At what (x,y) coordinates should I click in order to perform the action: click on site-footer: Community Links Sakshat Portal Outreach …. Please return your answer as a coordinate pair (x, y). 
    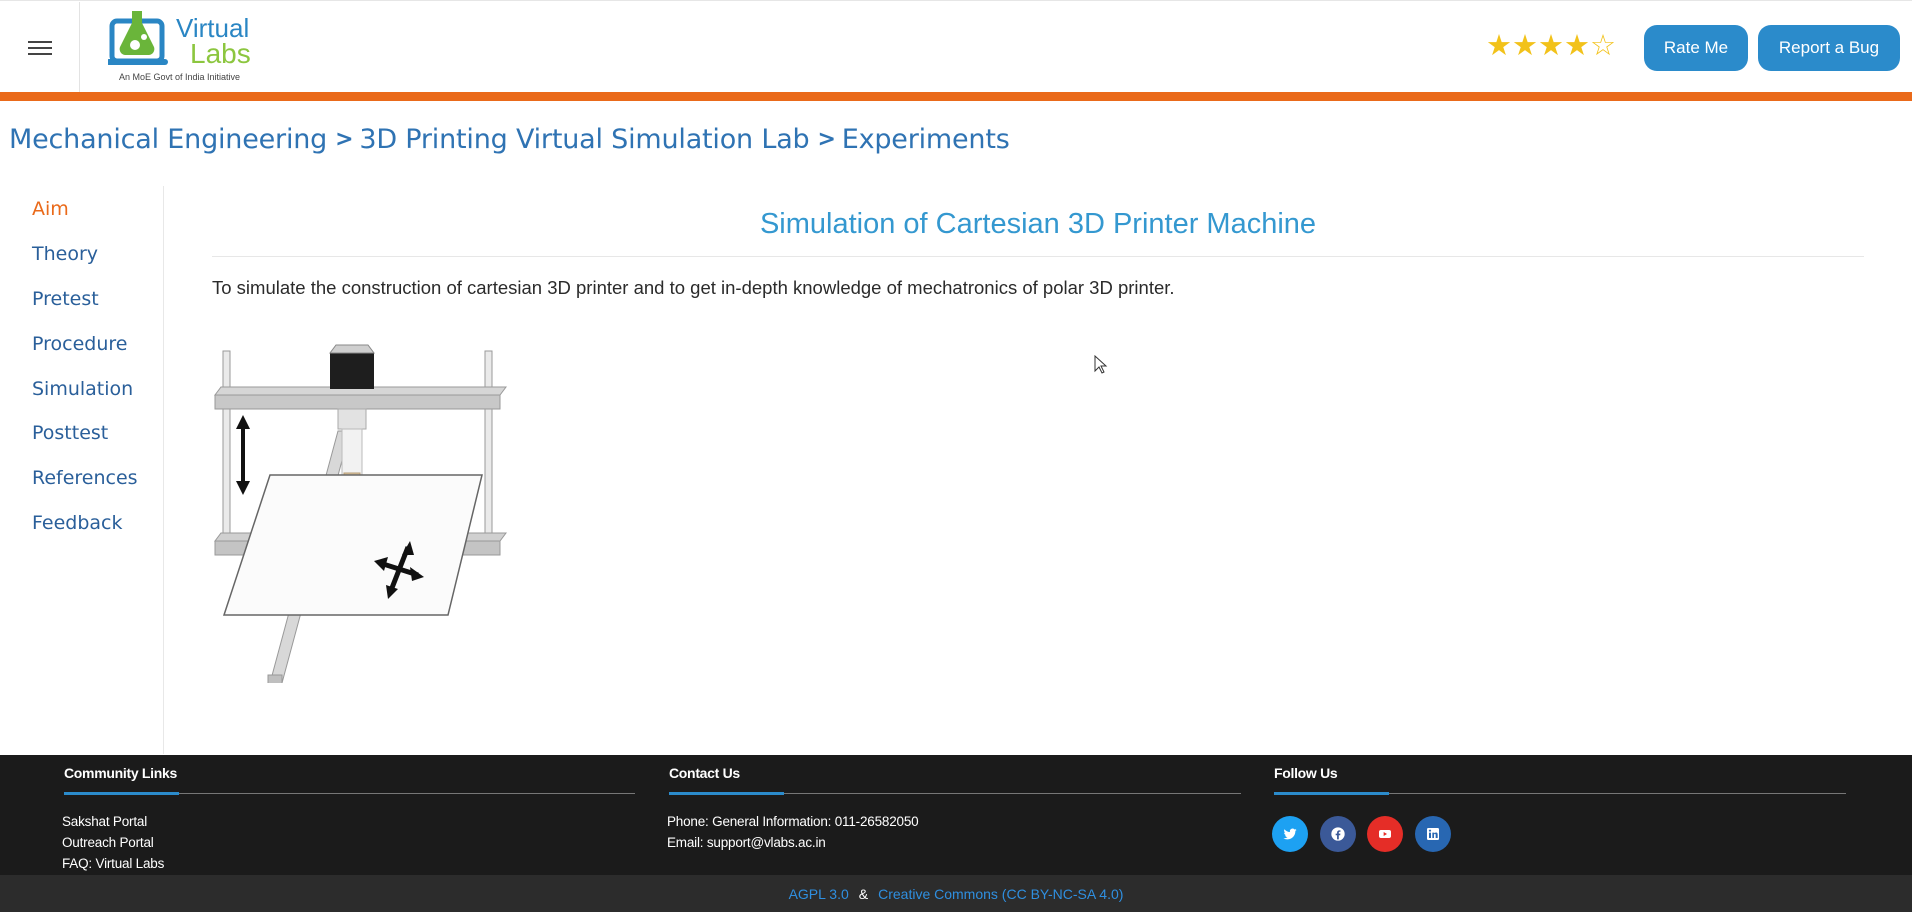
    Looking at the image, I should click on (956, 815).